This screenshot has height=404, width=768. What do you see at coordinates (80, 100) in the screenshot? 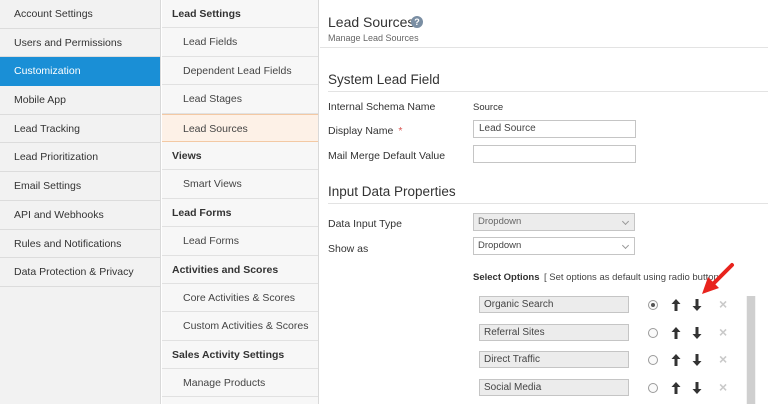
I see `sidebar-item-mobile-app: Mobile App` at bounding box center [80, 100].